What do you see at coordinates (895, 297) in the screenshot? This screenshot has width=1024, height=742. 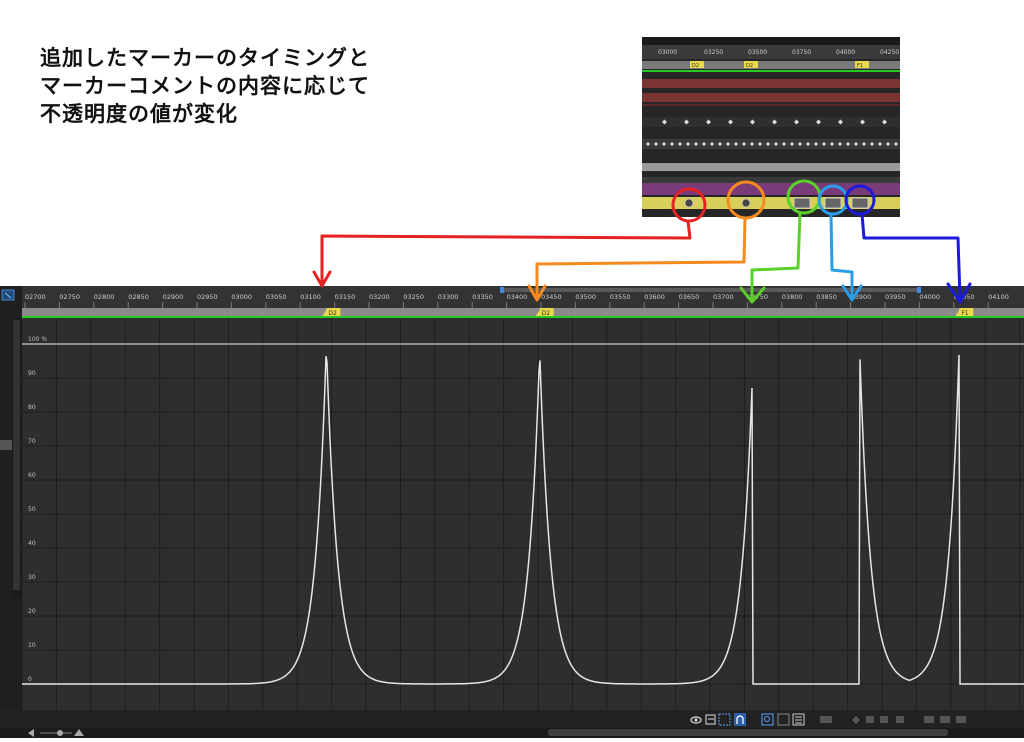 I see `ruler-label: 03950` at bounding box center [895, 297].